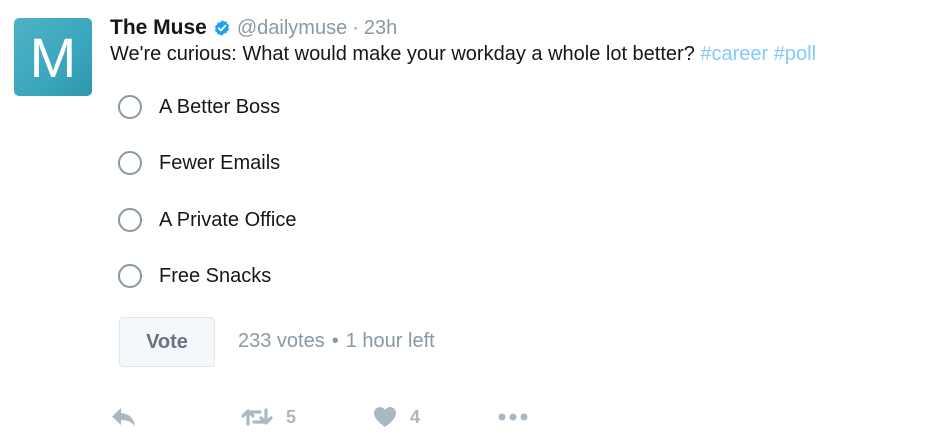 This screenshot has height=446, width=931. I want to click on timestamp: 23h, so click(380, 28).